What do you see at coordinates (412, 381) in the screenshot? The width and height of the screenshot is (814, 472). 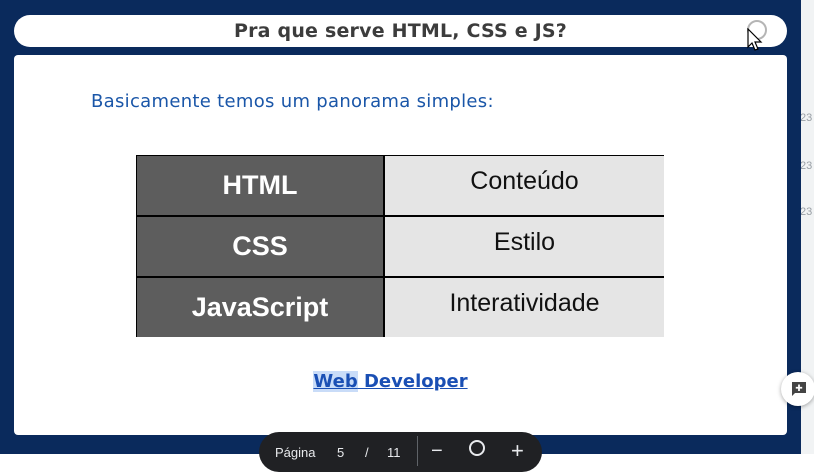 I see `link-rest: Developer` at bounding box center [412, 381].